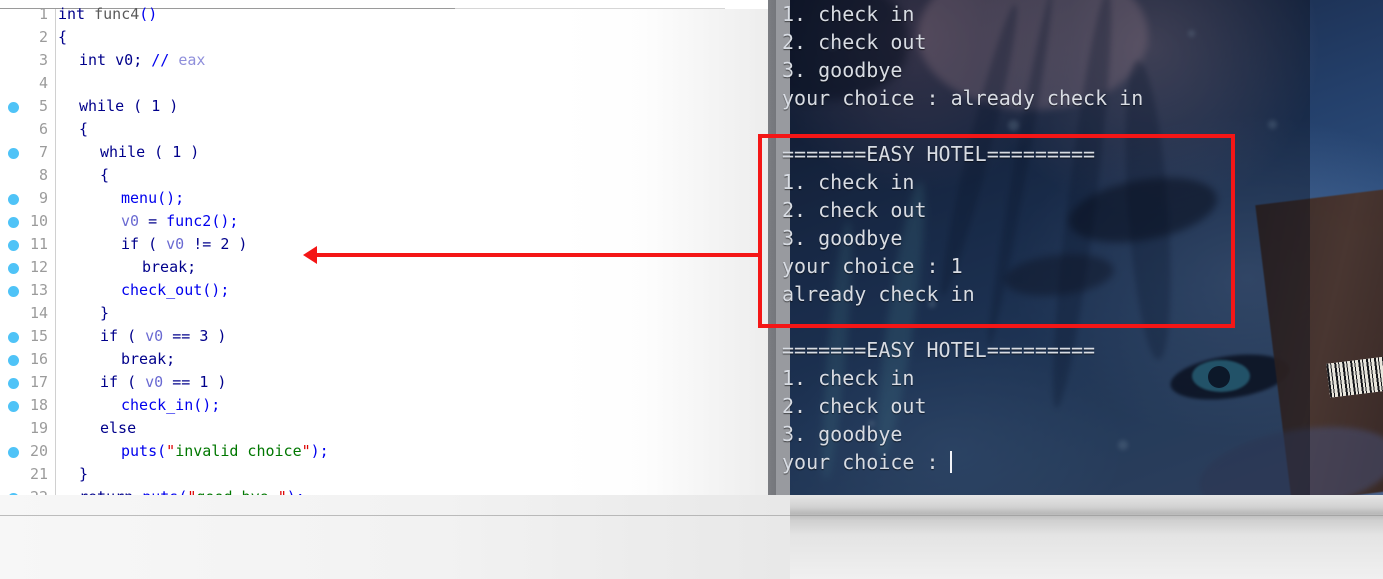 This screenshot has height=579, width=1383. I want to click on line-number: 17, so click(38, 382).